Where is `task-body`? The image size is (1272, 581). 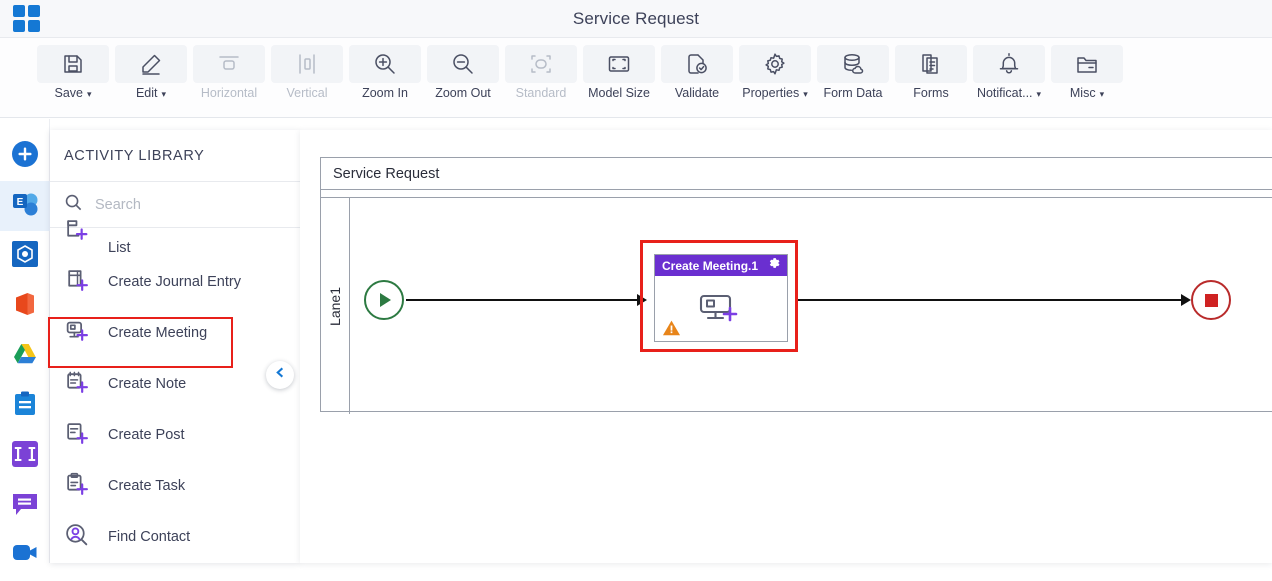
task-body is located at coordinates (721, 309).